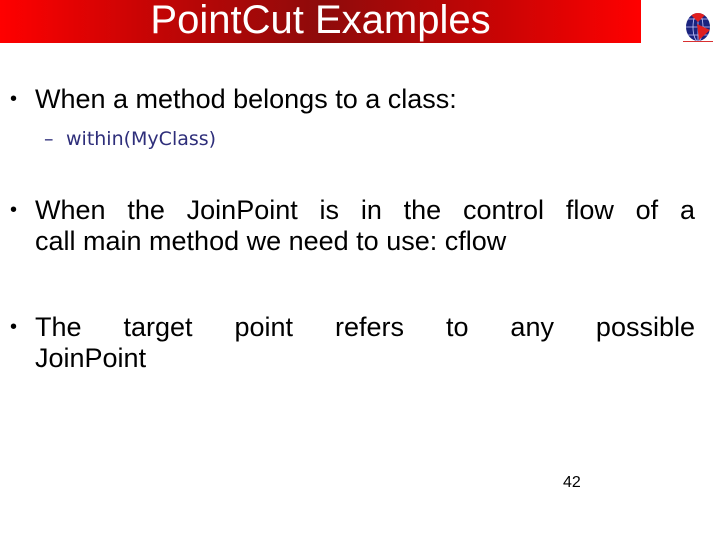  What do you see at coordinates (698, 41) in the screenshot?
I see `logo-underline` at bounding box center [698, 41].